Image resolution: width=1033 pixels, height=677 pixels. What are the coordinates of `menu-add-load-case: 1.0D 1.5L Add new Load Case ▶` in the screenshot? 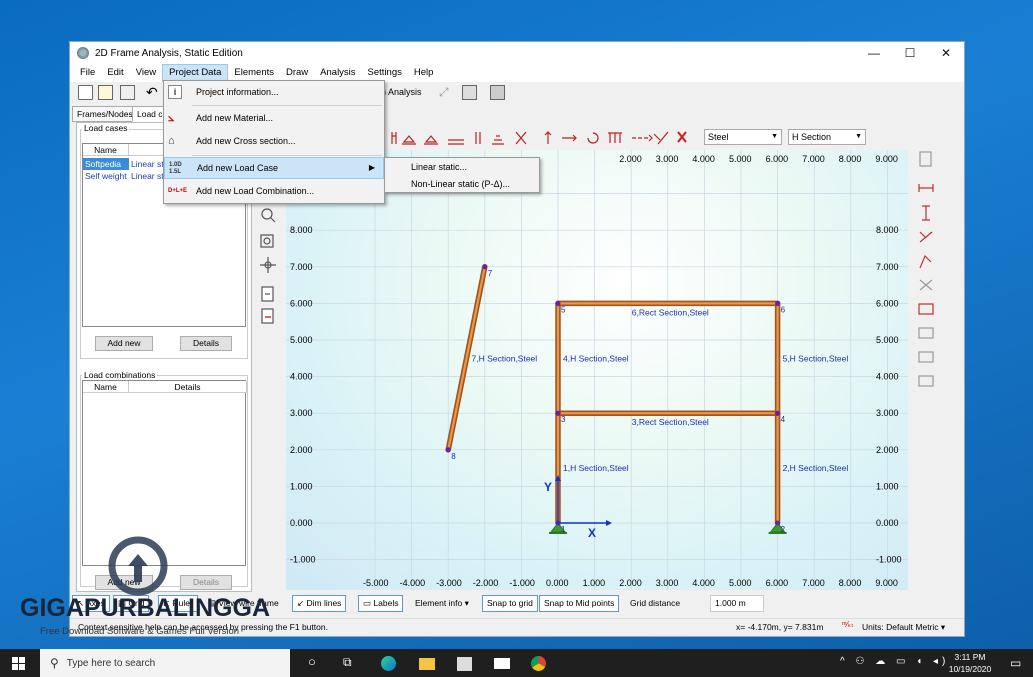 It's located at (274, 168).